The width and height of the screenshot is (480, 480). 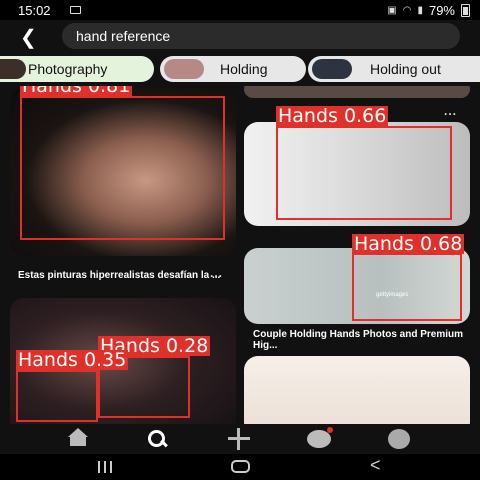 I want to click on chat-icon, so click(x=320, y=438).